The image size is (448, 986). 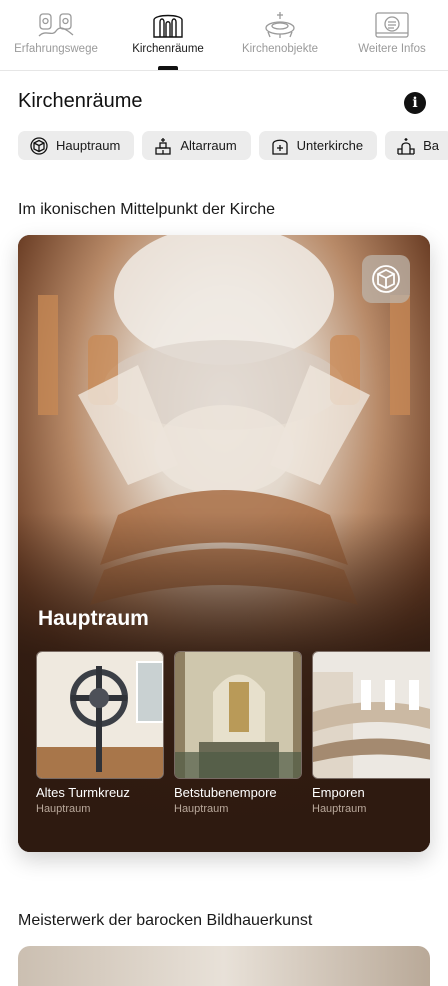 I want to click on tab-kirchenobjekte: Kirchenobjekte, so click(x=280, y=35).